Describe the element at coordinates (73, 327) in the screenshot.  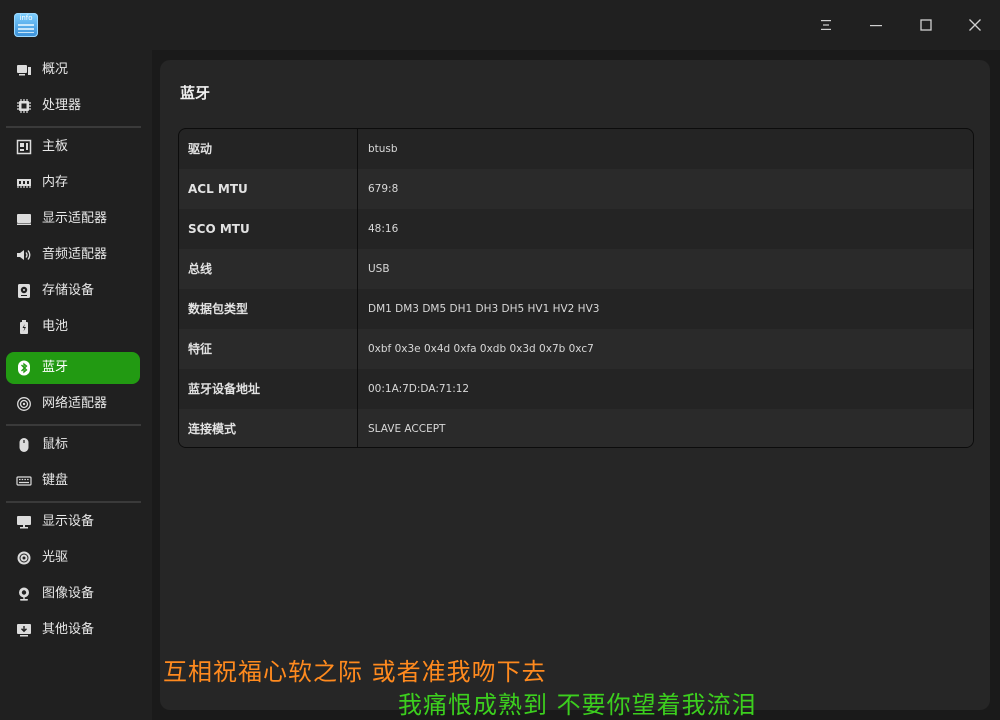
I see `sidebar-item-battery: 电池` at that location.